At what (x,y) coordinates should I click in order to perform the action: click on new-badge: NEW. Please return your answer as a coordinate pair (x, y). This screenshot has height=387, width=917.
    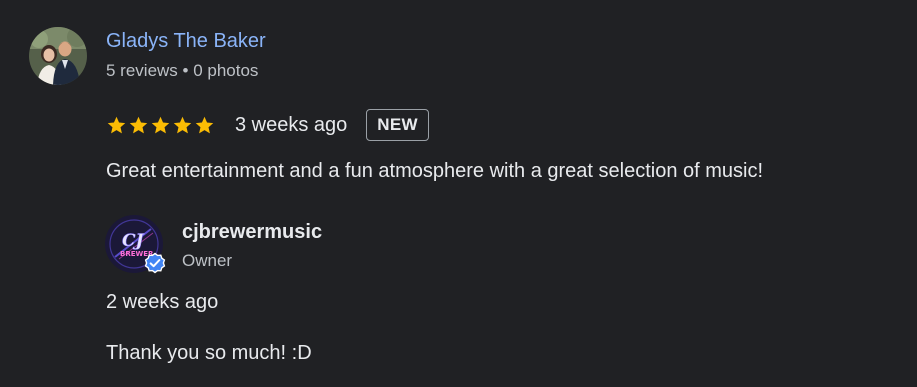
    Looking at the image, I should click on (397, 125).